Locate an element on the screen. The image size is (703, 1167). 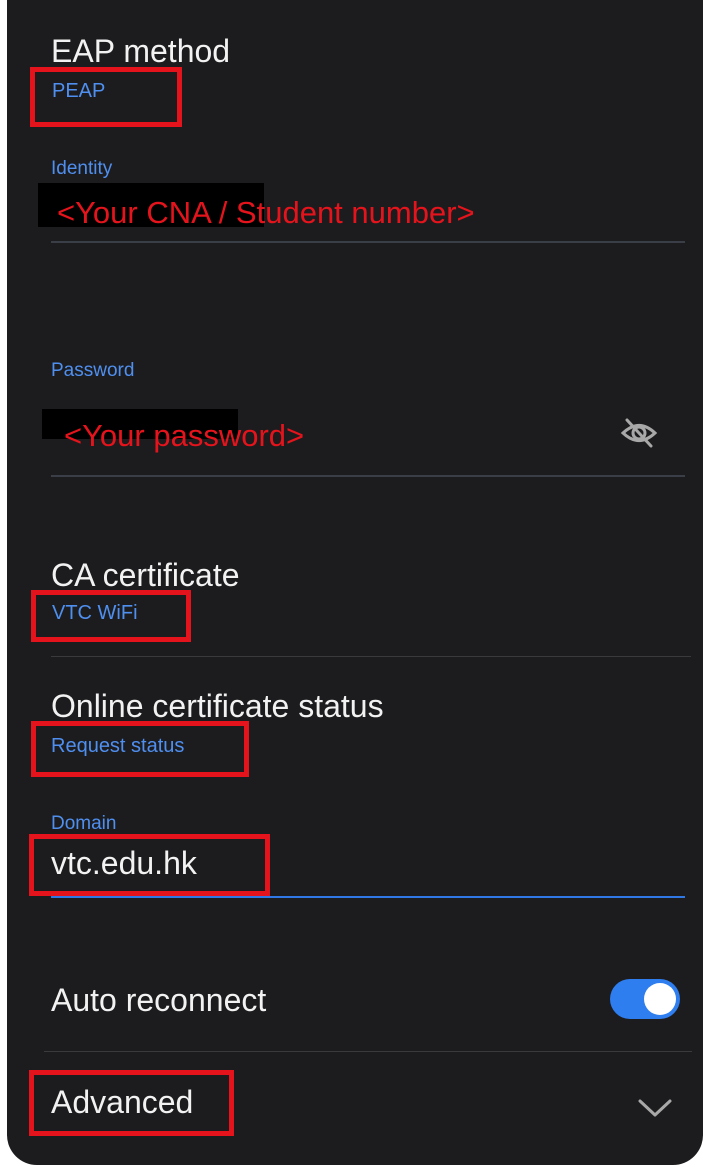
highlight-box-advanced is located at coordinates (131, 1103).